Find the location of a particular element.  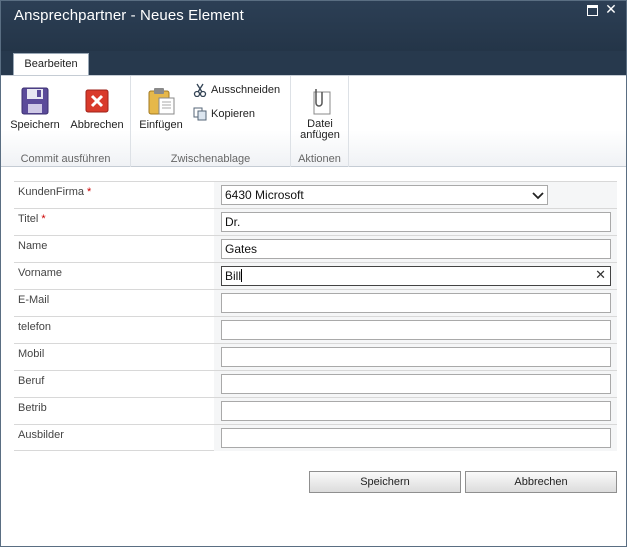

kundenfirma-selected-value: 6430 Microsoft is located at coordinates (264, 195).